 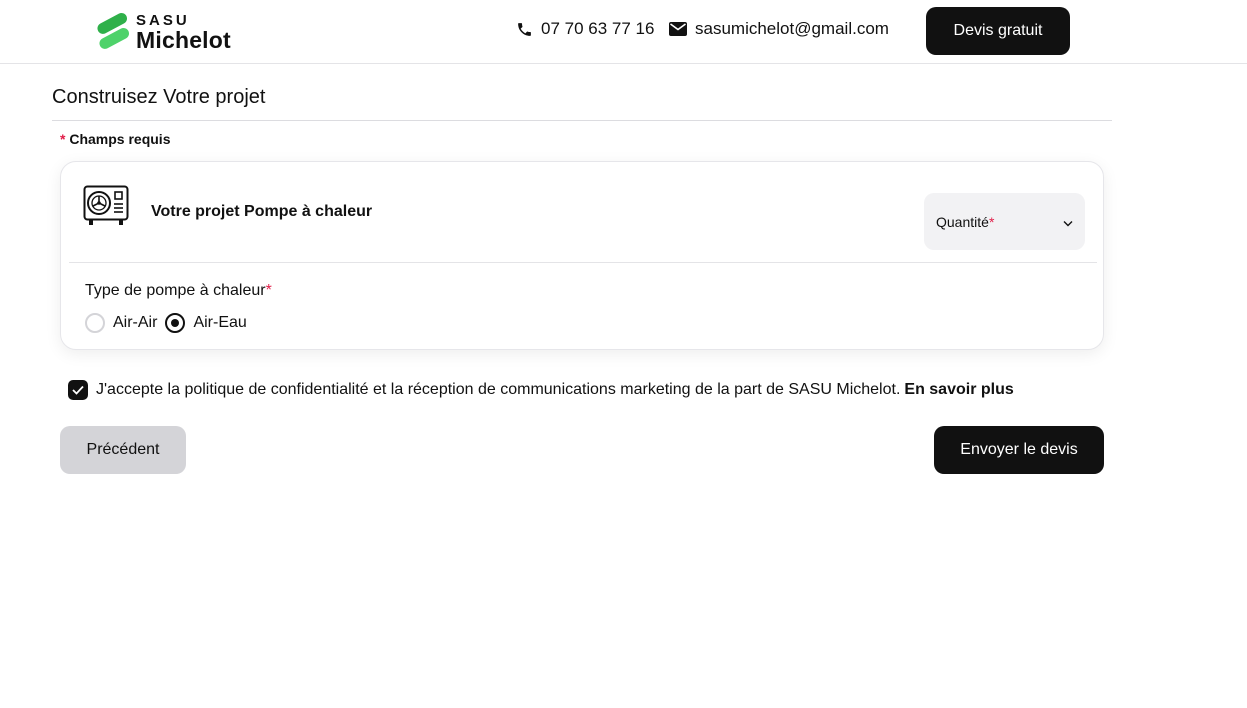 I want to click on quantity-required-star: *, so click(x=991, y=221).